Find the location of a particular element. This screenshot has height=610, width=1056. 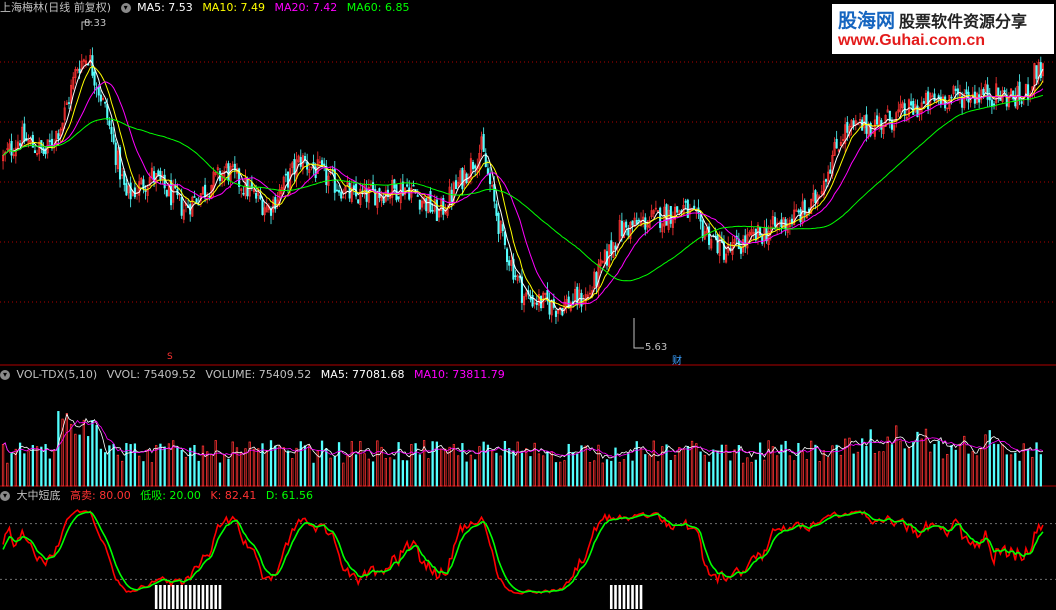

high-sell-legend: 高卖: 80.00 is located at coordinates (100, 495).